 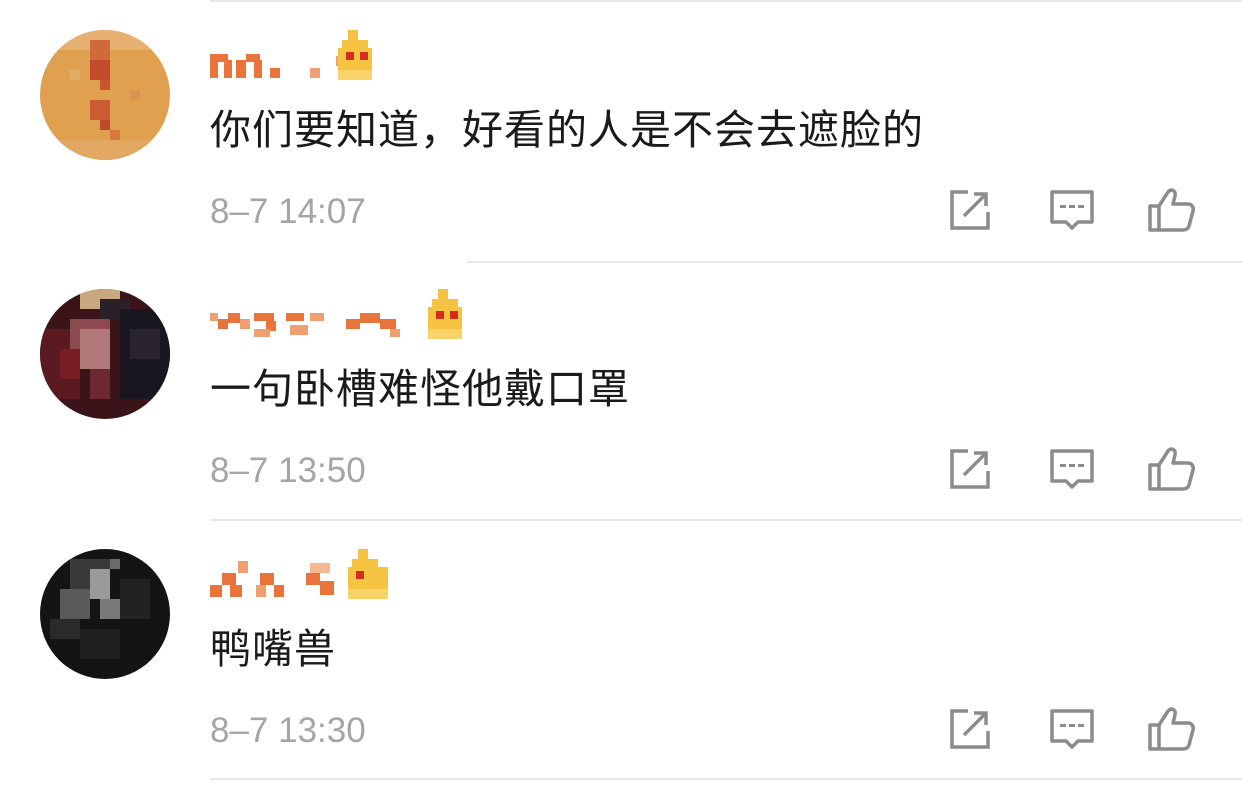 I want to click on comment-text: 你们要知道，好看的人是不会去遮脸的, so click(x=567, y=130).